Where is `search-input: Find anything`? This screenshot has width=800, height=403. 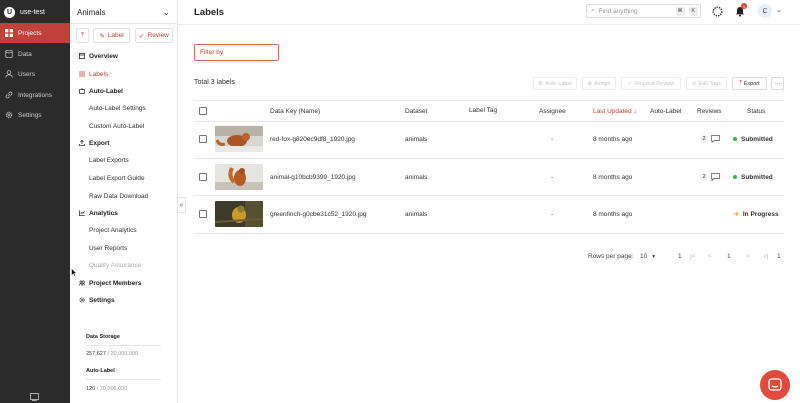
search-input: Find anything is located at coordinates (618, 11).